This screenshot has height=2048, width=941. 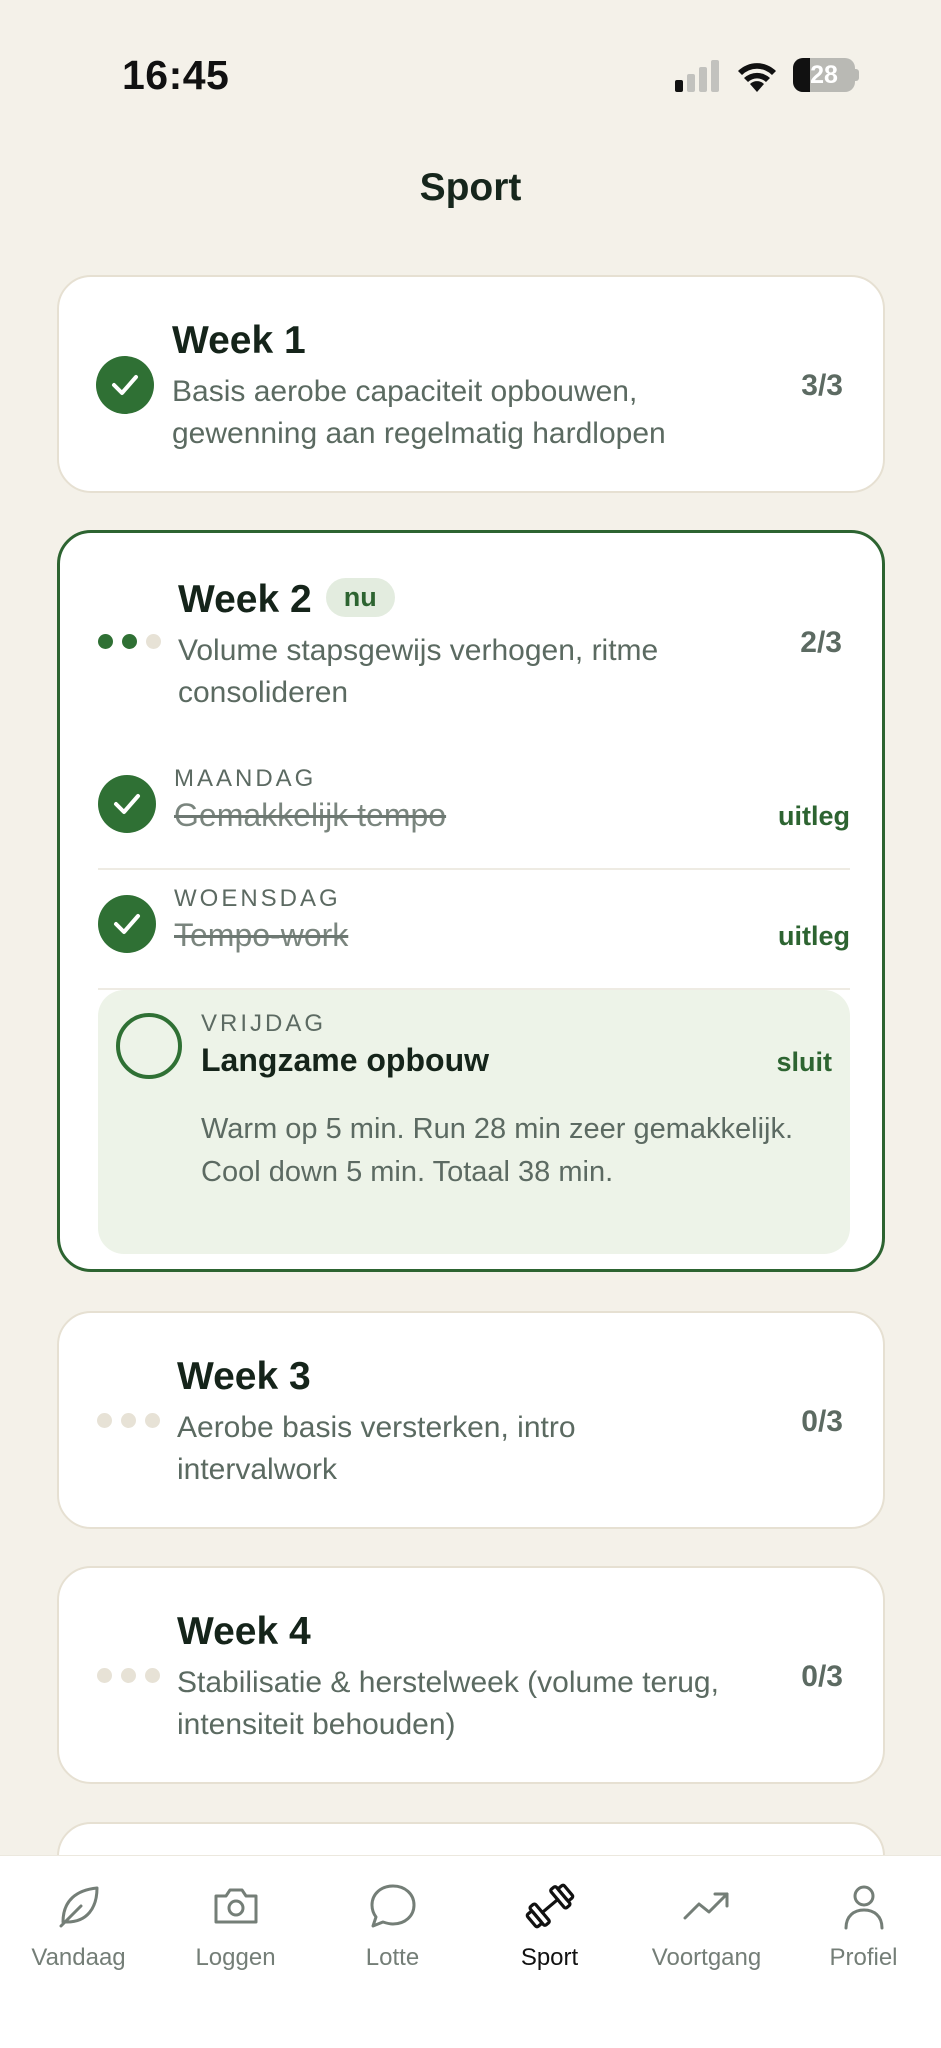 What do you see at coordinates (474, 930) in the screenshot?
I see `session-row: WOENSDAG Tempo-work uitleg` at bounding box center [474, 930].